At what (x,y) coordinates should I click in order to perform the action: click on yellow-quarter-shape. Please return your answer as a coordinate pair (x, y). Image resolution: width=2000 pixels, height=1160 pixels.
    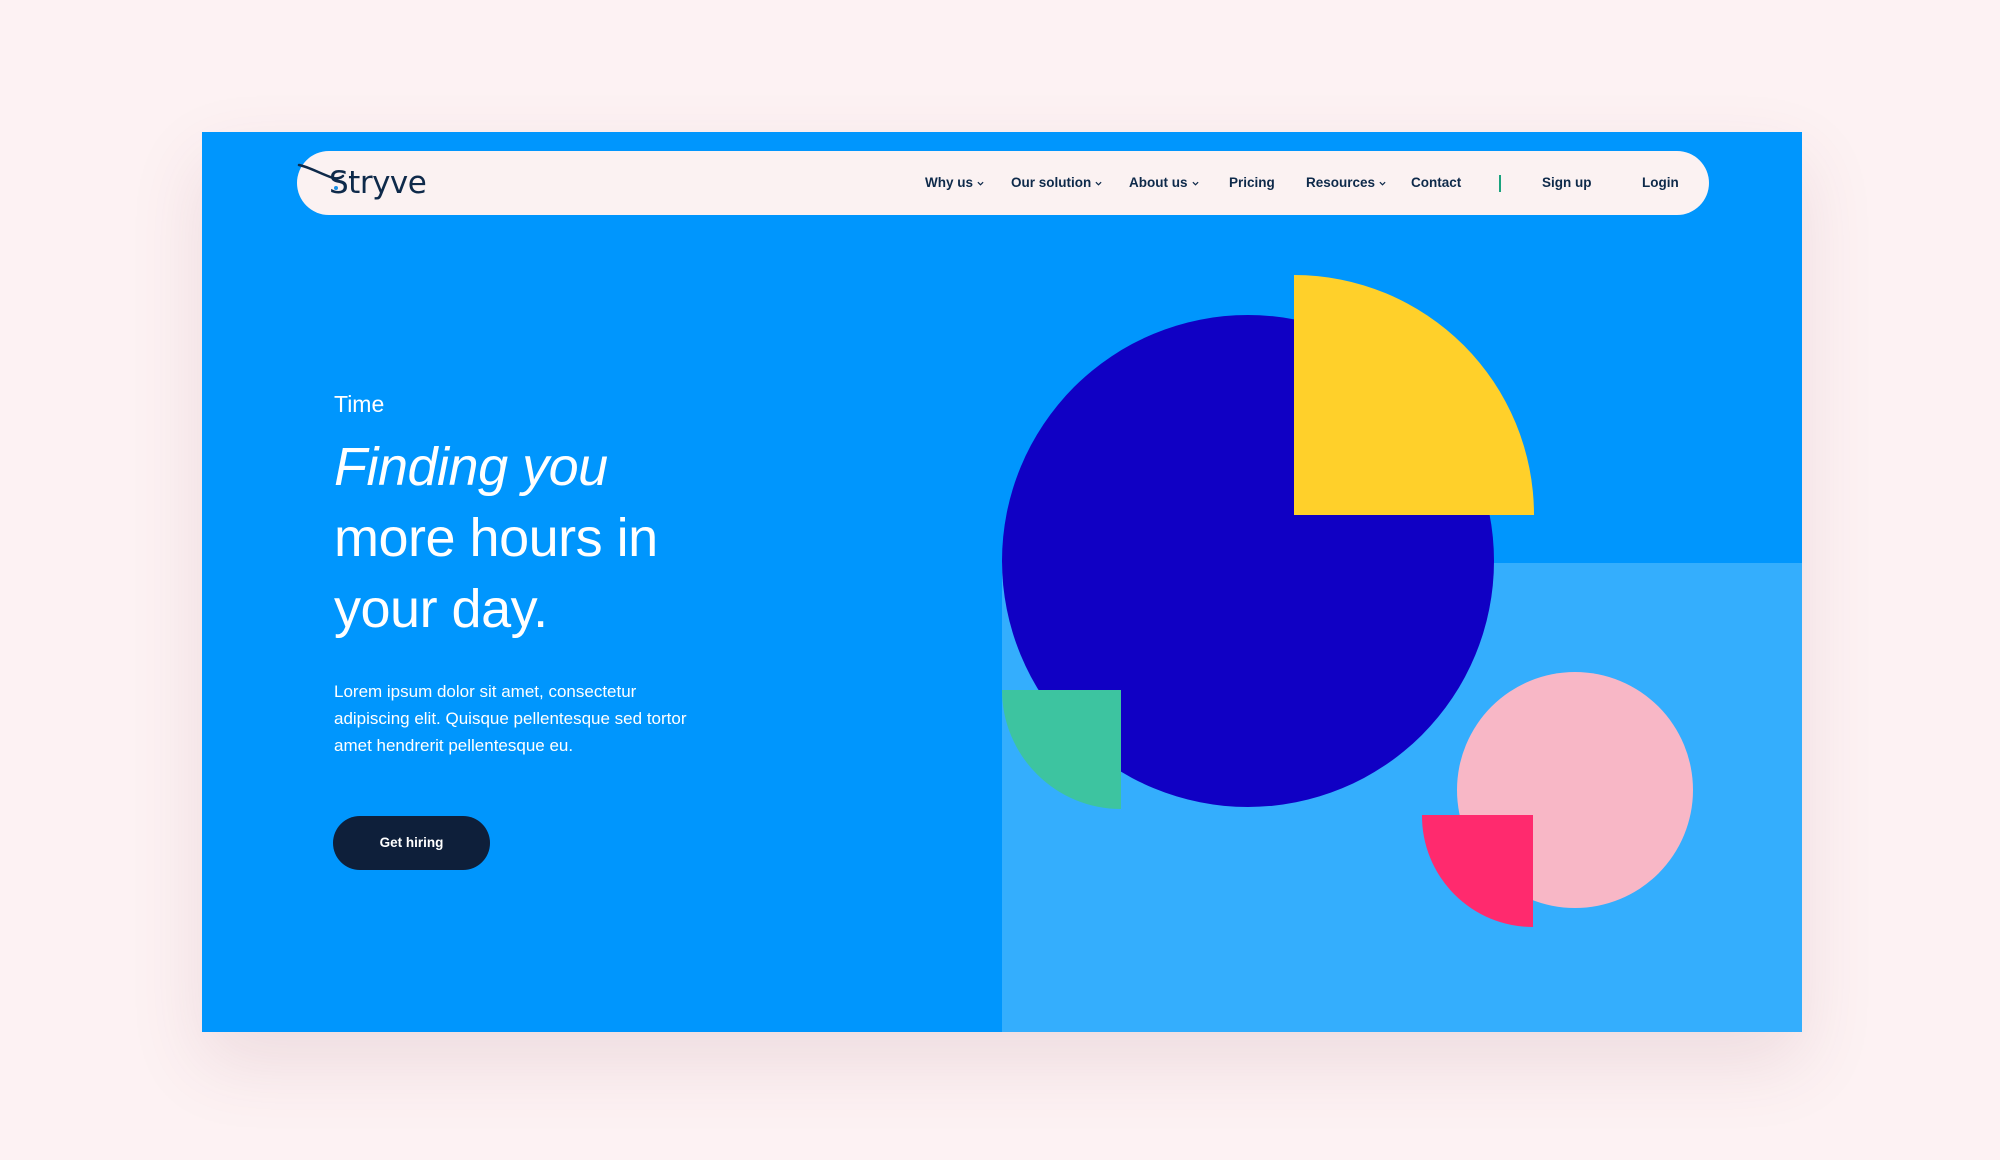
    Looking at the image, I should click on (1414, 395).